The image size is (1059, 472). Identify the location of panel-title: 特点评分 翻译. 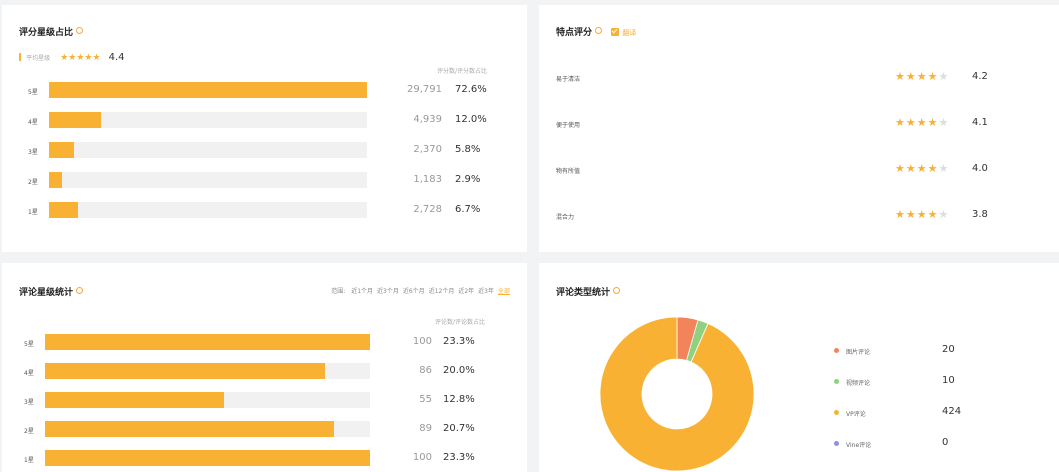
(596, 32).